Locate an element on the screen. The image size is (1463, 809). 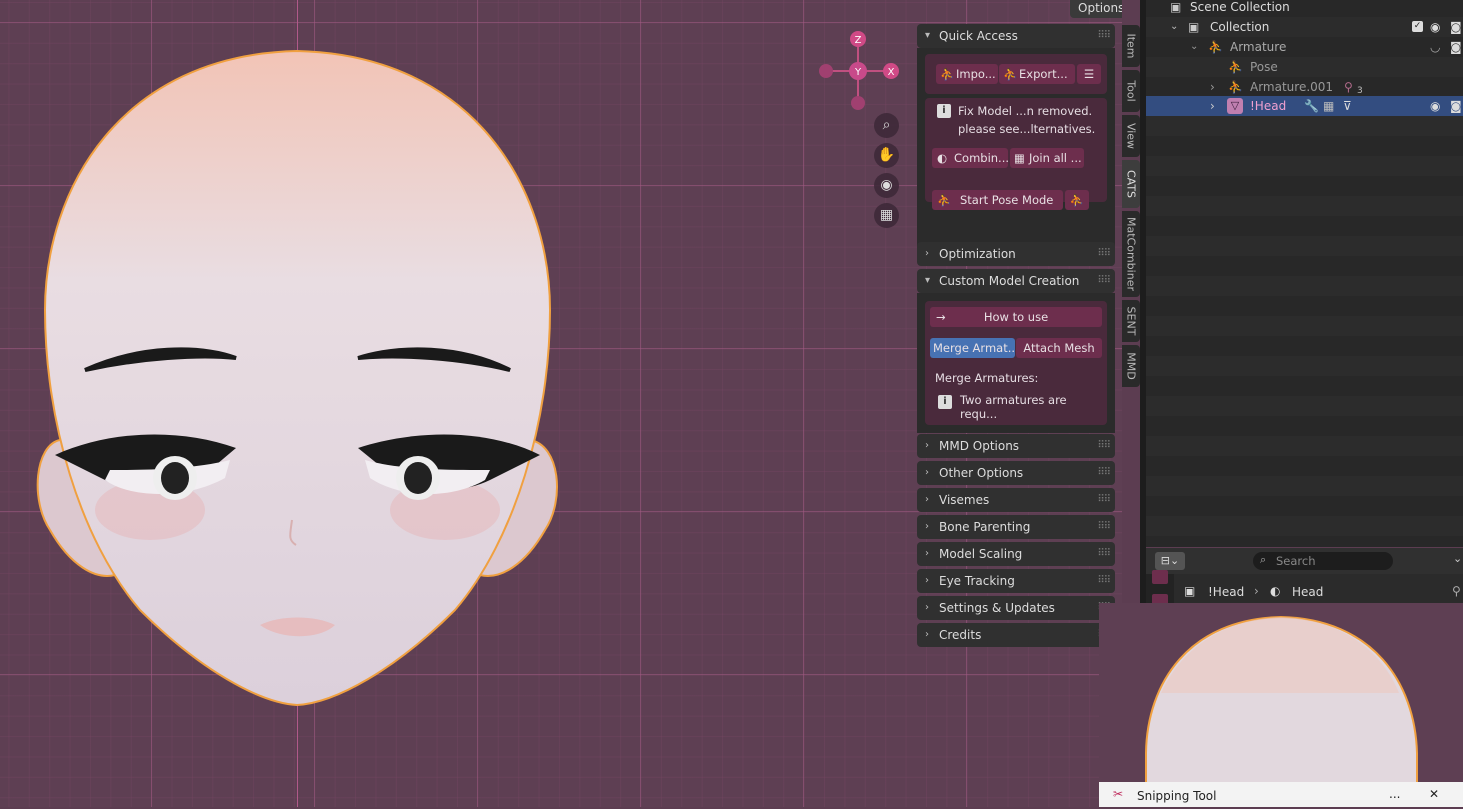
arrow-right-icon: → is located at coordinates (941, 317).